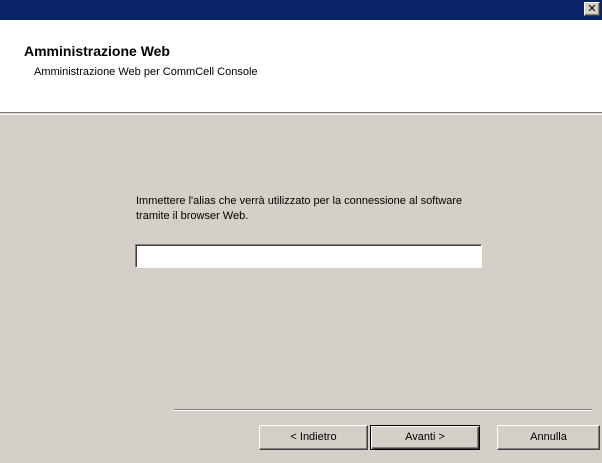 The height and width of the screenshot is (463, 602). I want to click on alias-input, so click(308, 256).